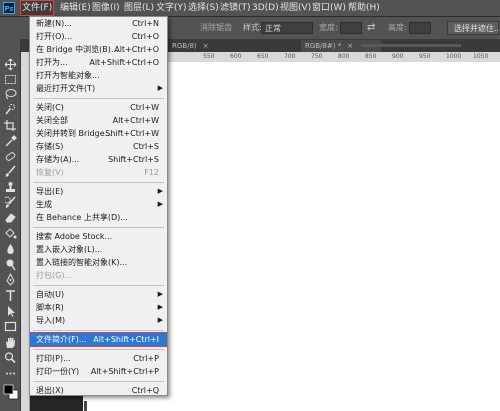 The width and height of the screenshot is (500, 411). What do you see at coordinates (98, 88) in the screenshot?
I see `file-menu-item: 最近打开文件(T) ▶` at bounding box center [98, 88].